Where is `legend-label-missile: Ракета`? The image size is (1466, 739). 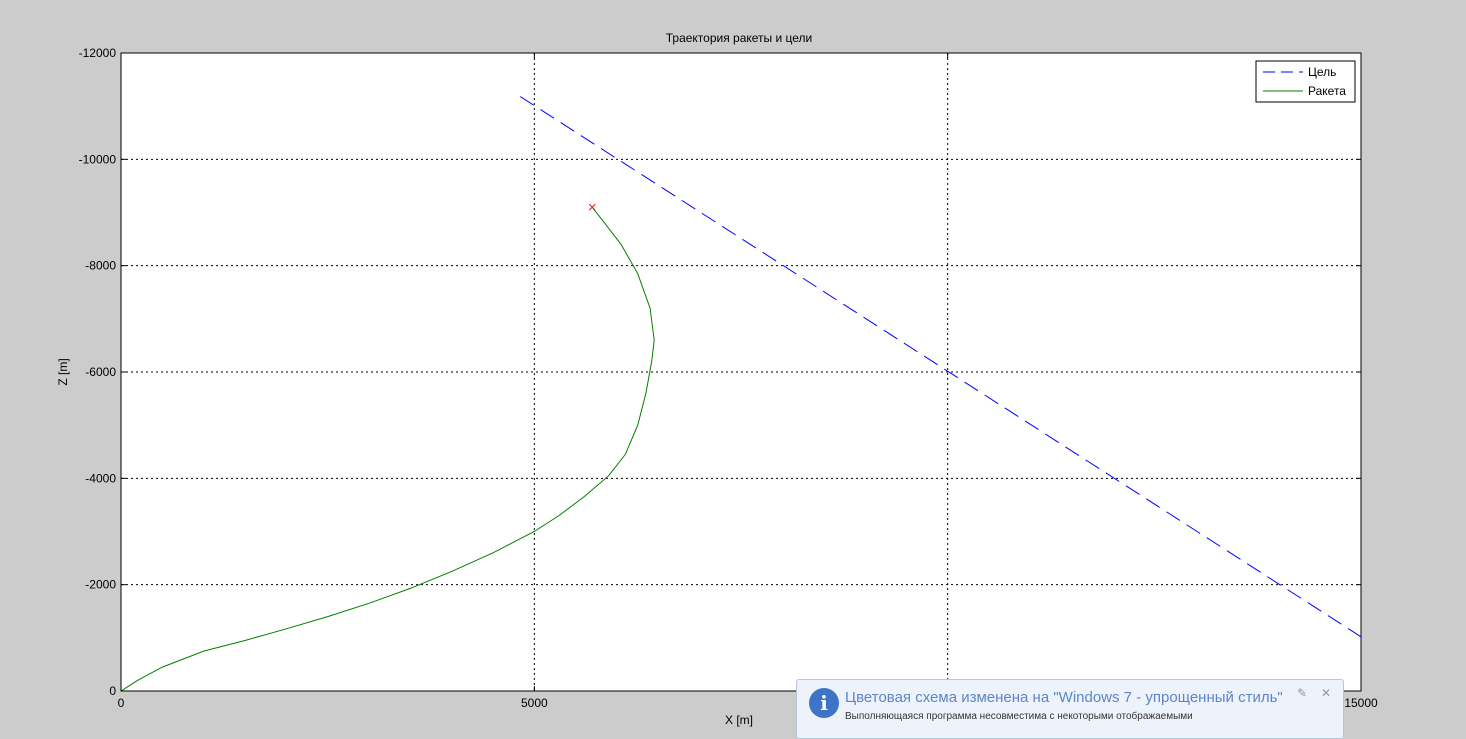 legend-label-missile: Ракета is located at coordinates (1327, 91).